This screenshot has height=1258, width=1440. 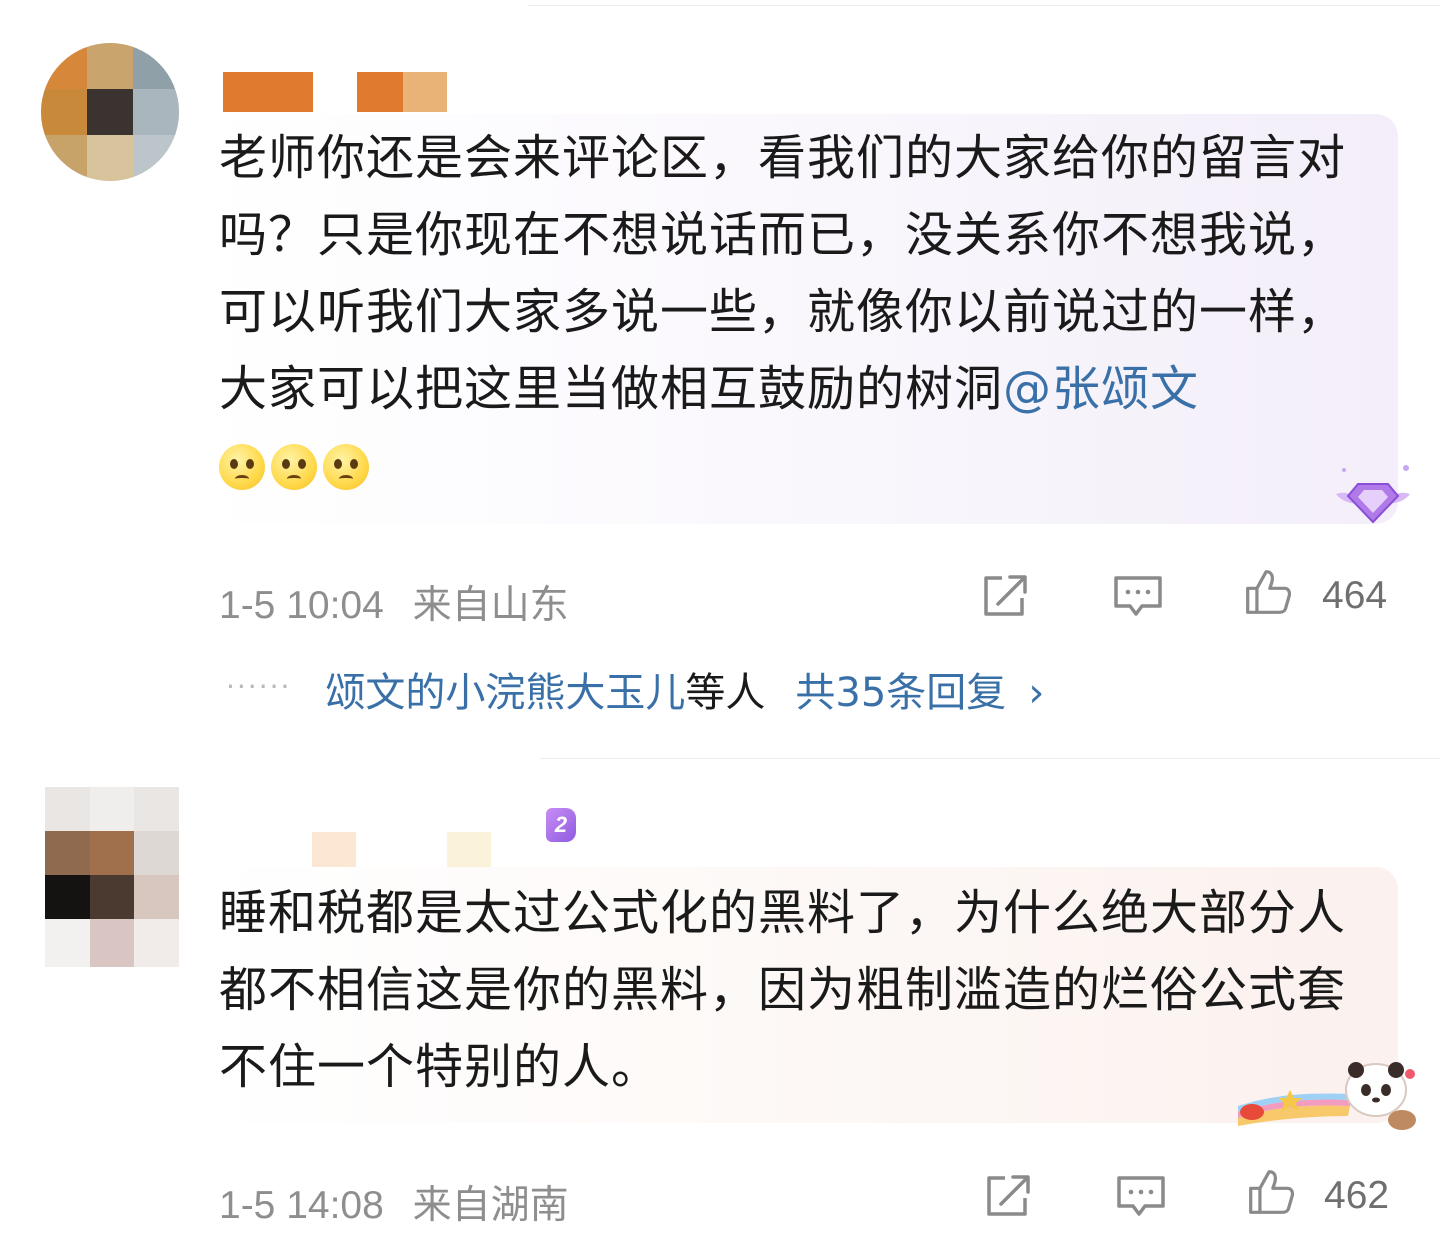 What do you see at coordinates (900, 693) in the screenshot?
I see `reply-total: 共35条回复` at bounding box center [900, 693].